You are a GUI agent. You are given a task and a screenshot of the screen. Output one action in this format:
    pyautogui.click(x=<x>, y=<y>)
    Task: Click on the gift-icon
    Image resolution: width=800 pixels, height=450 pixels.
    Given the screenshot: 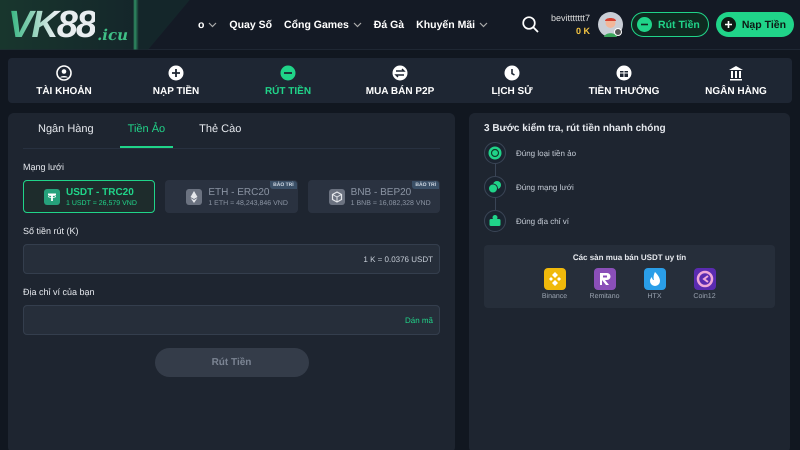 What is the action you would take?
    pyautogui.click(x=624, y=72)
    